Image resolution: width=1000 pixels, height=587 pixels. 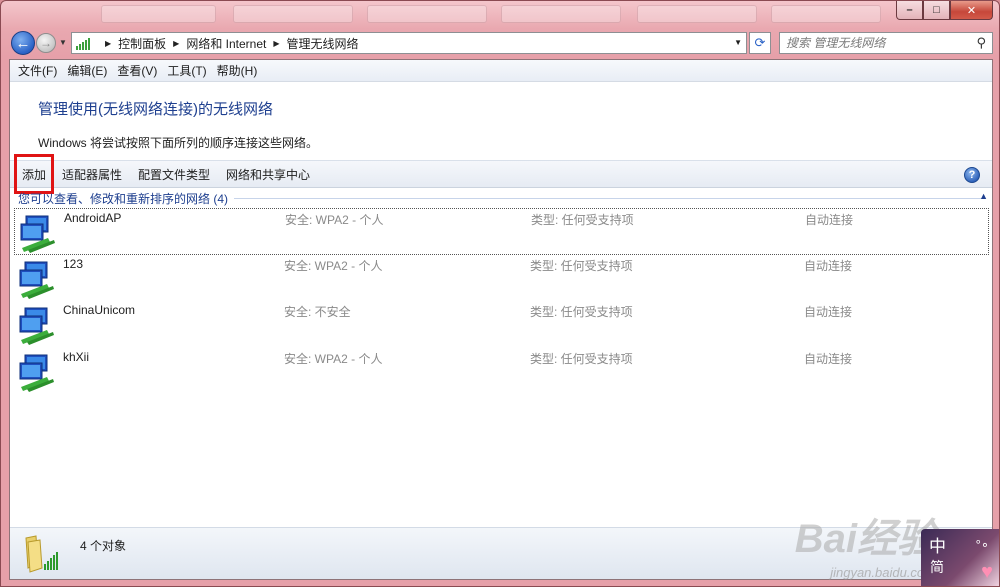 What do you see at coordinates (317, 312) in the screenshot?
I see `network-security: 安全: 不安全` at bounding box center [317, 312].